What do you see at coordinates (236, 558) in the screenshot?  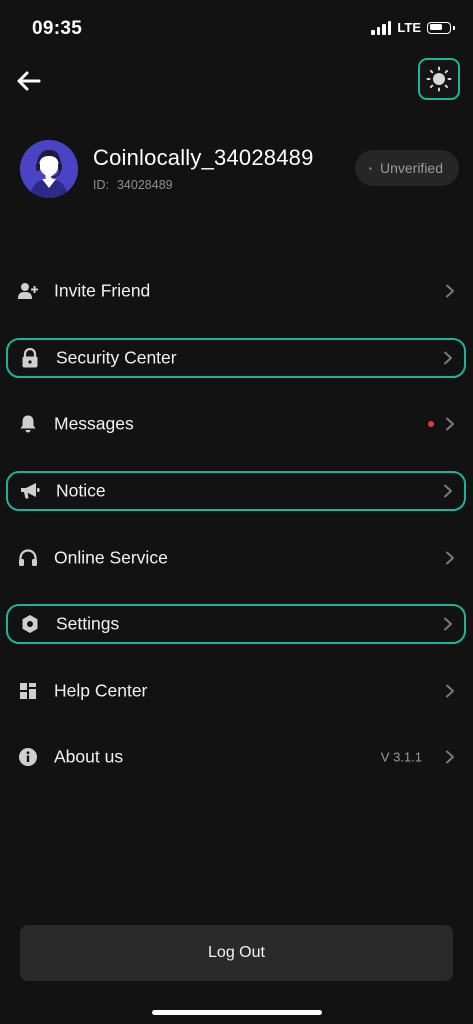 I see `menu-item-online-service: Online Service` at bounding box center [236, 558].